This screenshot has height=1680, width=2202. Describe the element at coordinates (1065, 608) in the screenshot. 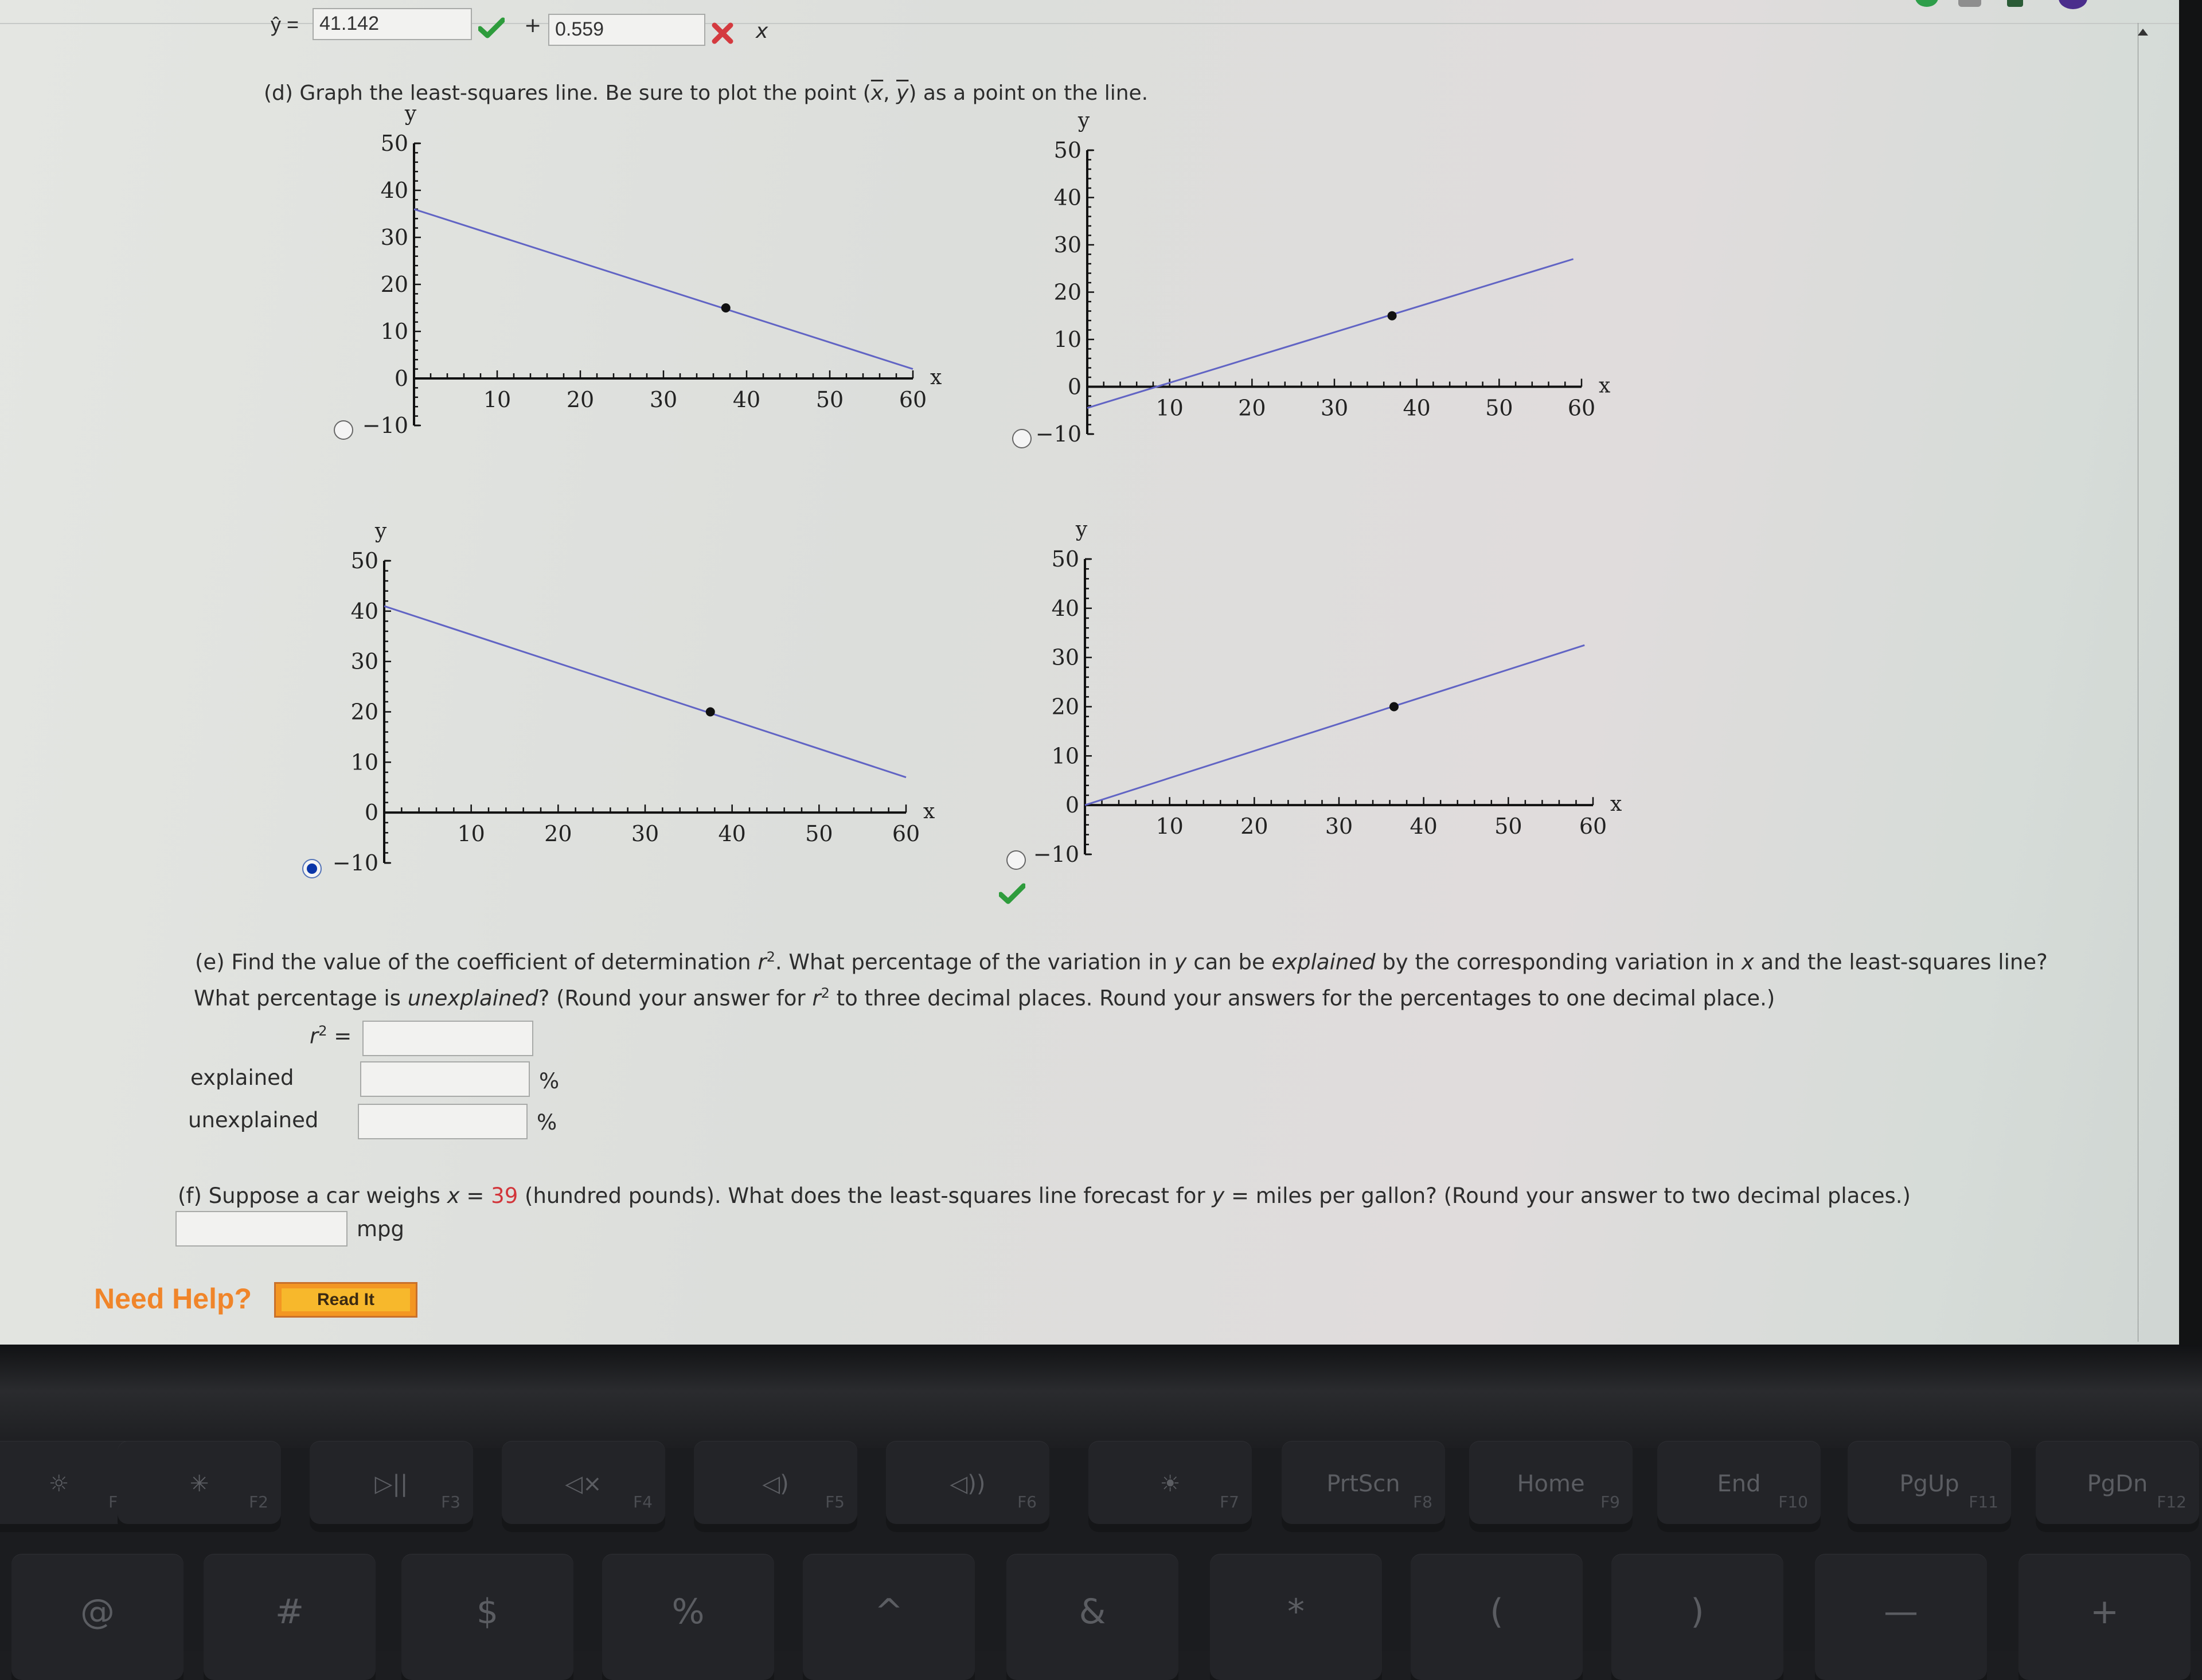

I see `y-tick-label: 40` at that location.